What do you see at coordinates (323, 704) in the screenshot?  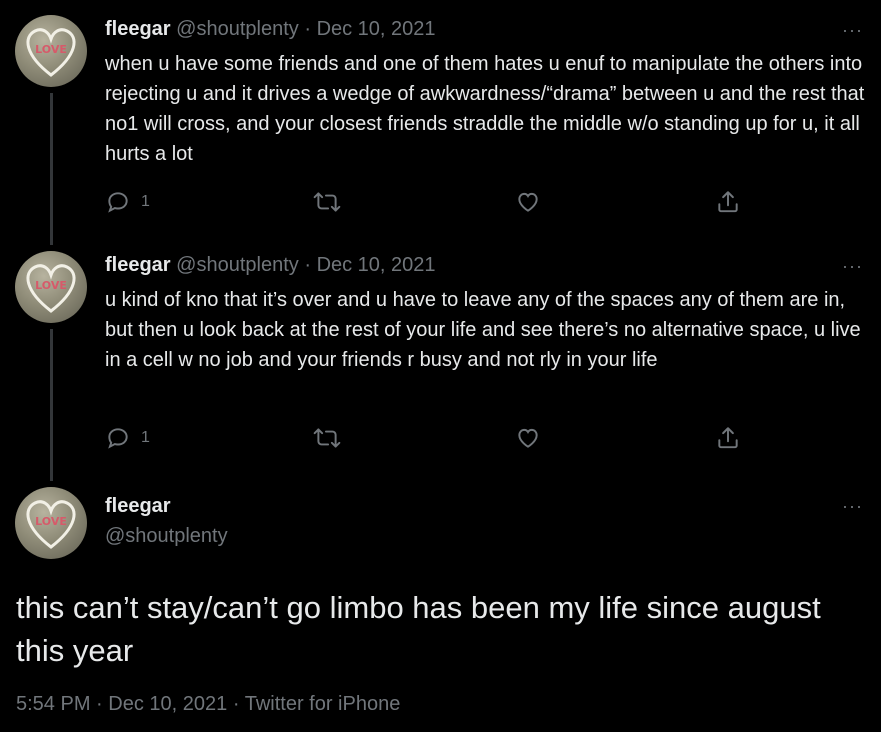 I see `tweet-source: Twitter for iPhone` at bounding box center [323, 704].